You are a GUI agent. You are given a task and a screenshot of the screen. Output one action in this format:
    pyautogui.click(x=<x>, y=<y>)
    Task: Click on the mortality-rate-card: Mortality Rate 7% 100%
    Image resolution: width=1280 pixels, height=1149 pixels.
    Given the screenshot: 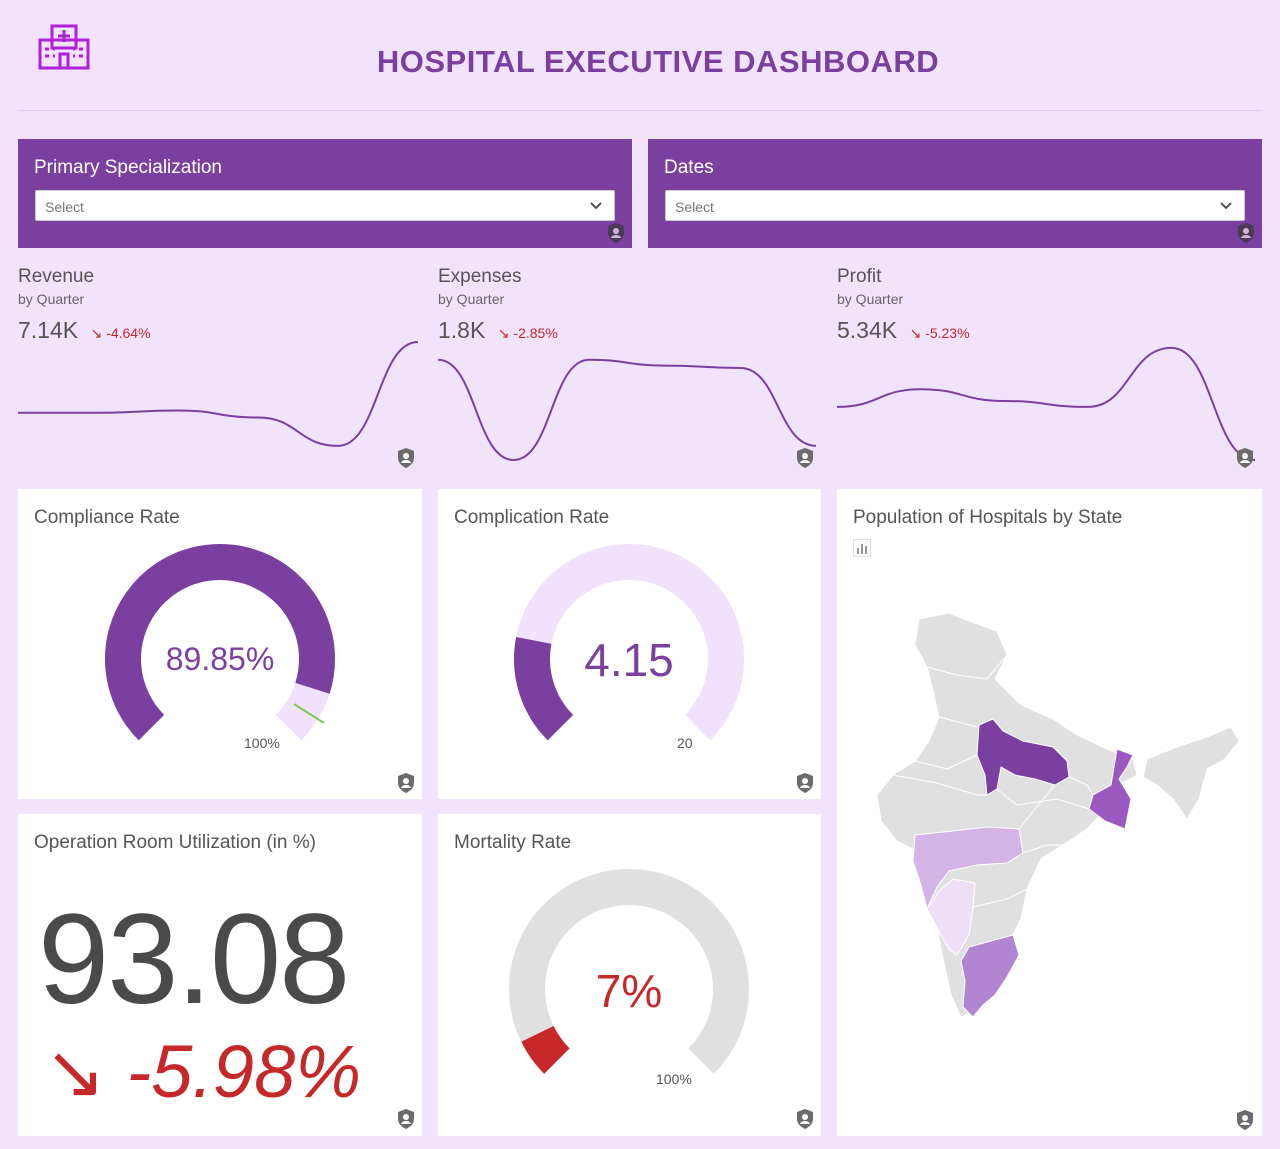 What is the action you would take?
    pyautogui.click(x=629, y=975)
    